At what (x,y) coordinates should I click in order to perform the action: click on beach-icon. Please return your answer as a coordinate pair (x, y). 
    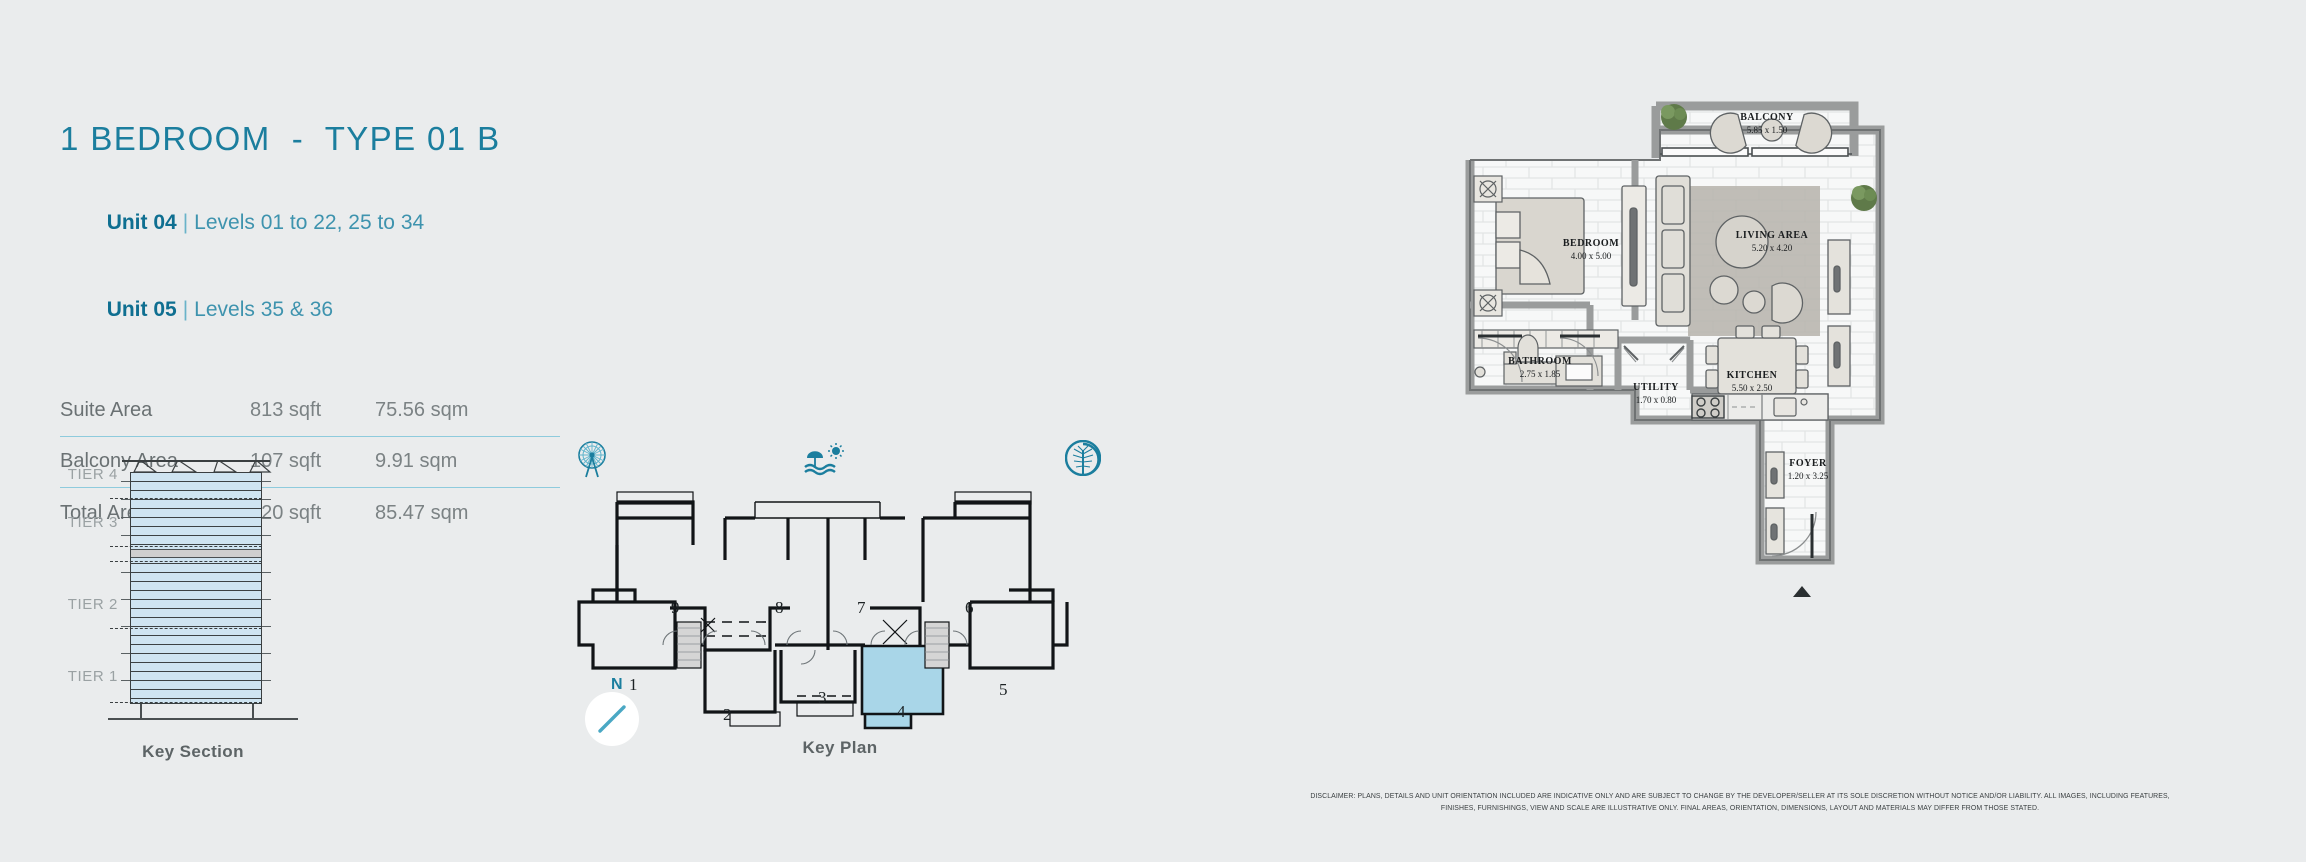
    Looking at the image, I should click on (824, 459).